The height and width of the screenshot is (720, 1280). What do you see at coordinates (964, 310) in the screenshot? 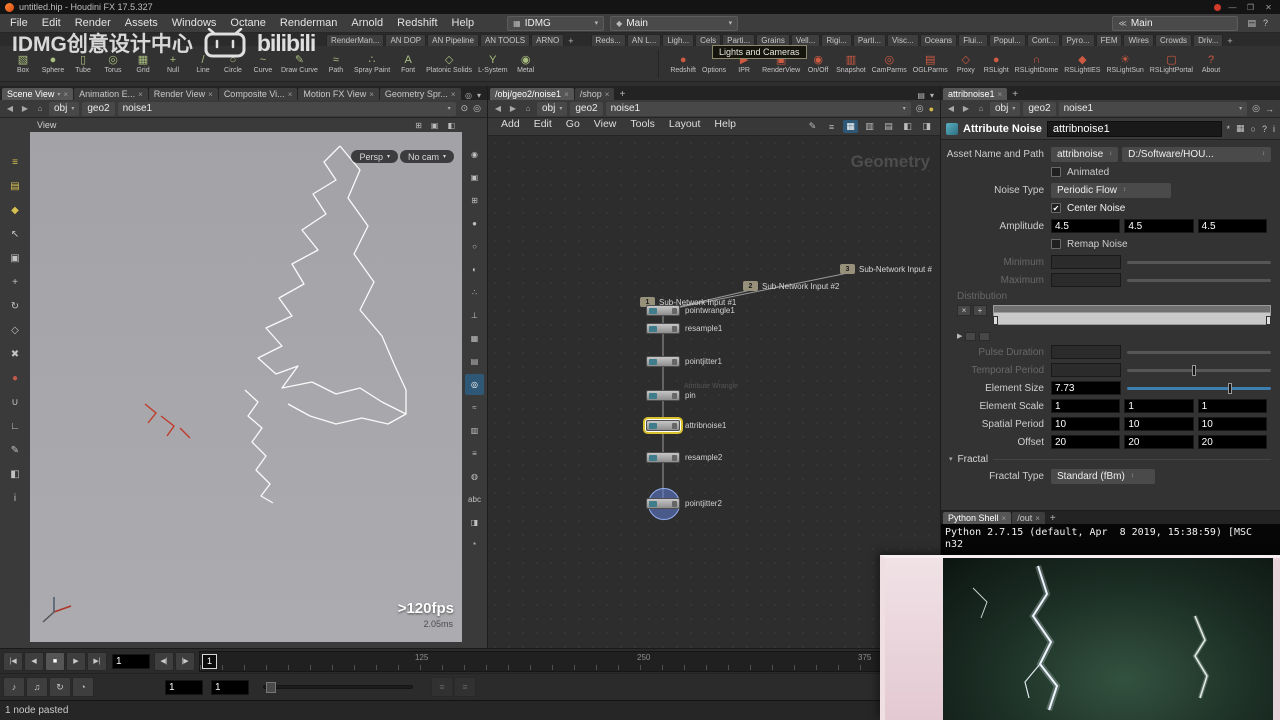
I see `ramp-delete-button: ×` at bounding box center [964, 310].